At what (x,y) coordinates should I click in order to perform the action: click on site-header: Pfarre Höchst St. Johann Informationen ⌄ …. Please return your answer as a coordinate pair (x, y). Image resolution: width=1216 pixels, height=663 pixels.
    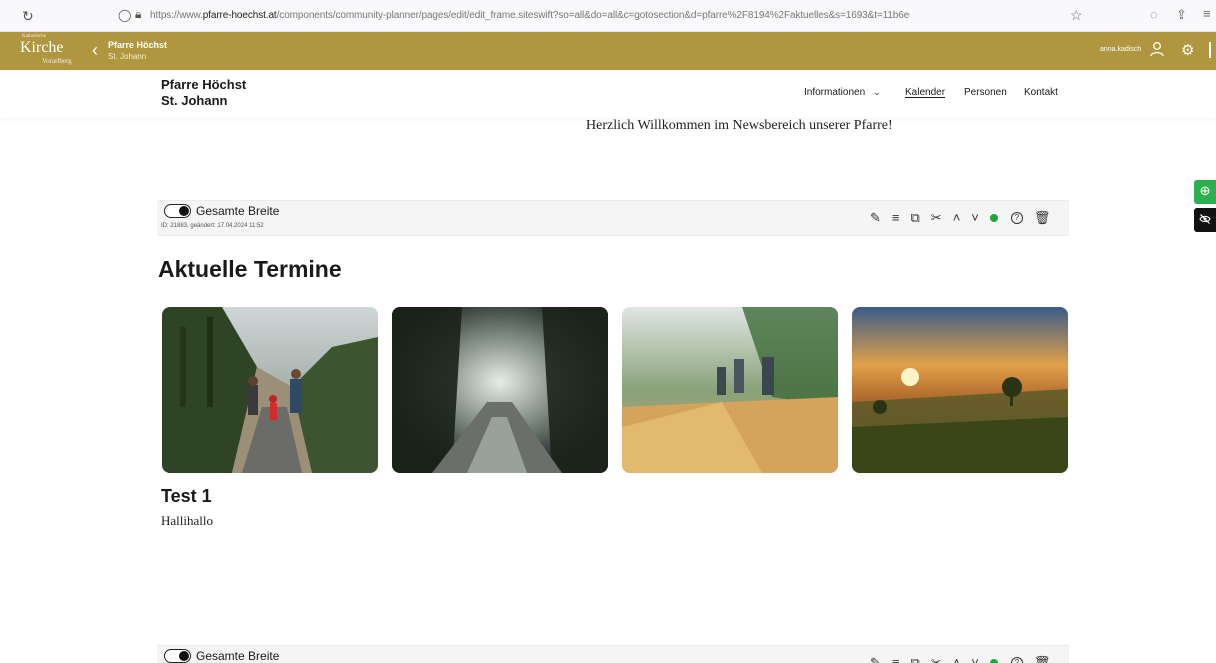
    Looking at the image, I should click on (608, 94).